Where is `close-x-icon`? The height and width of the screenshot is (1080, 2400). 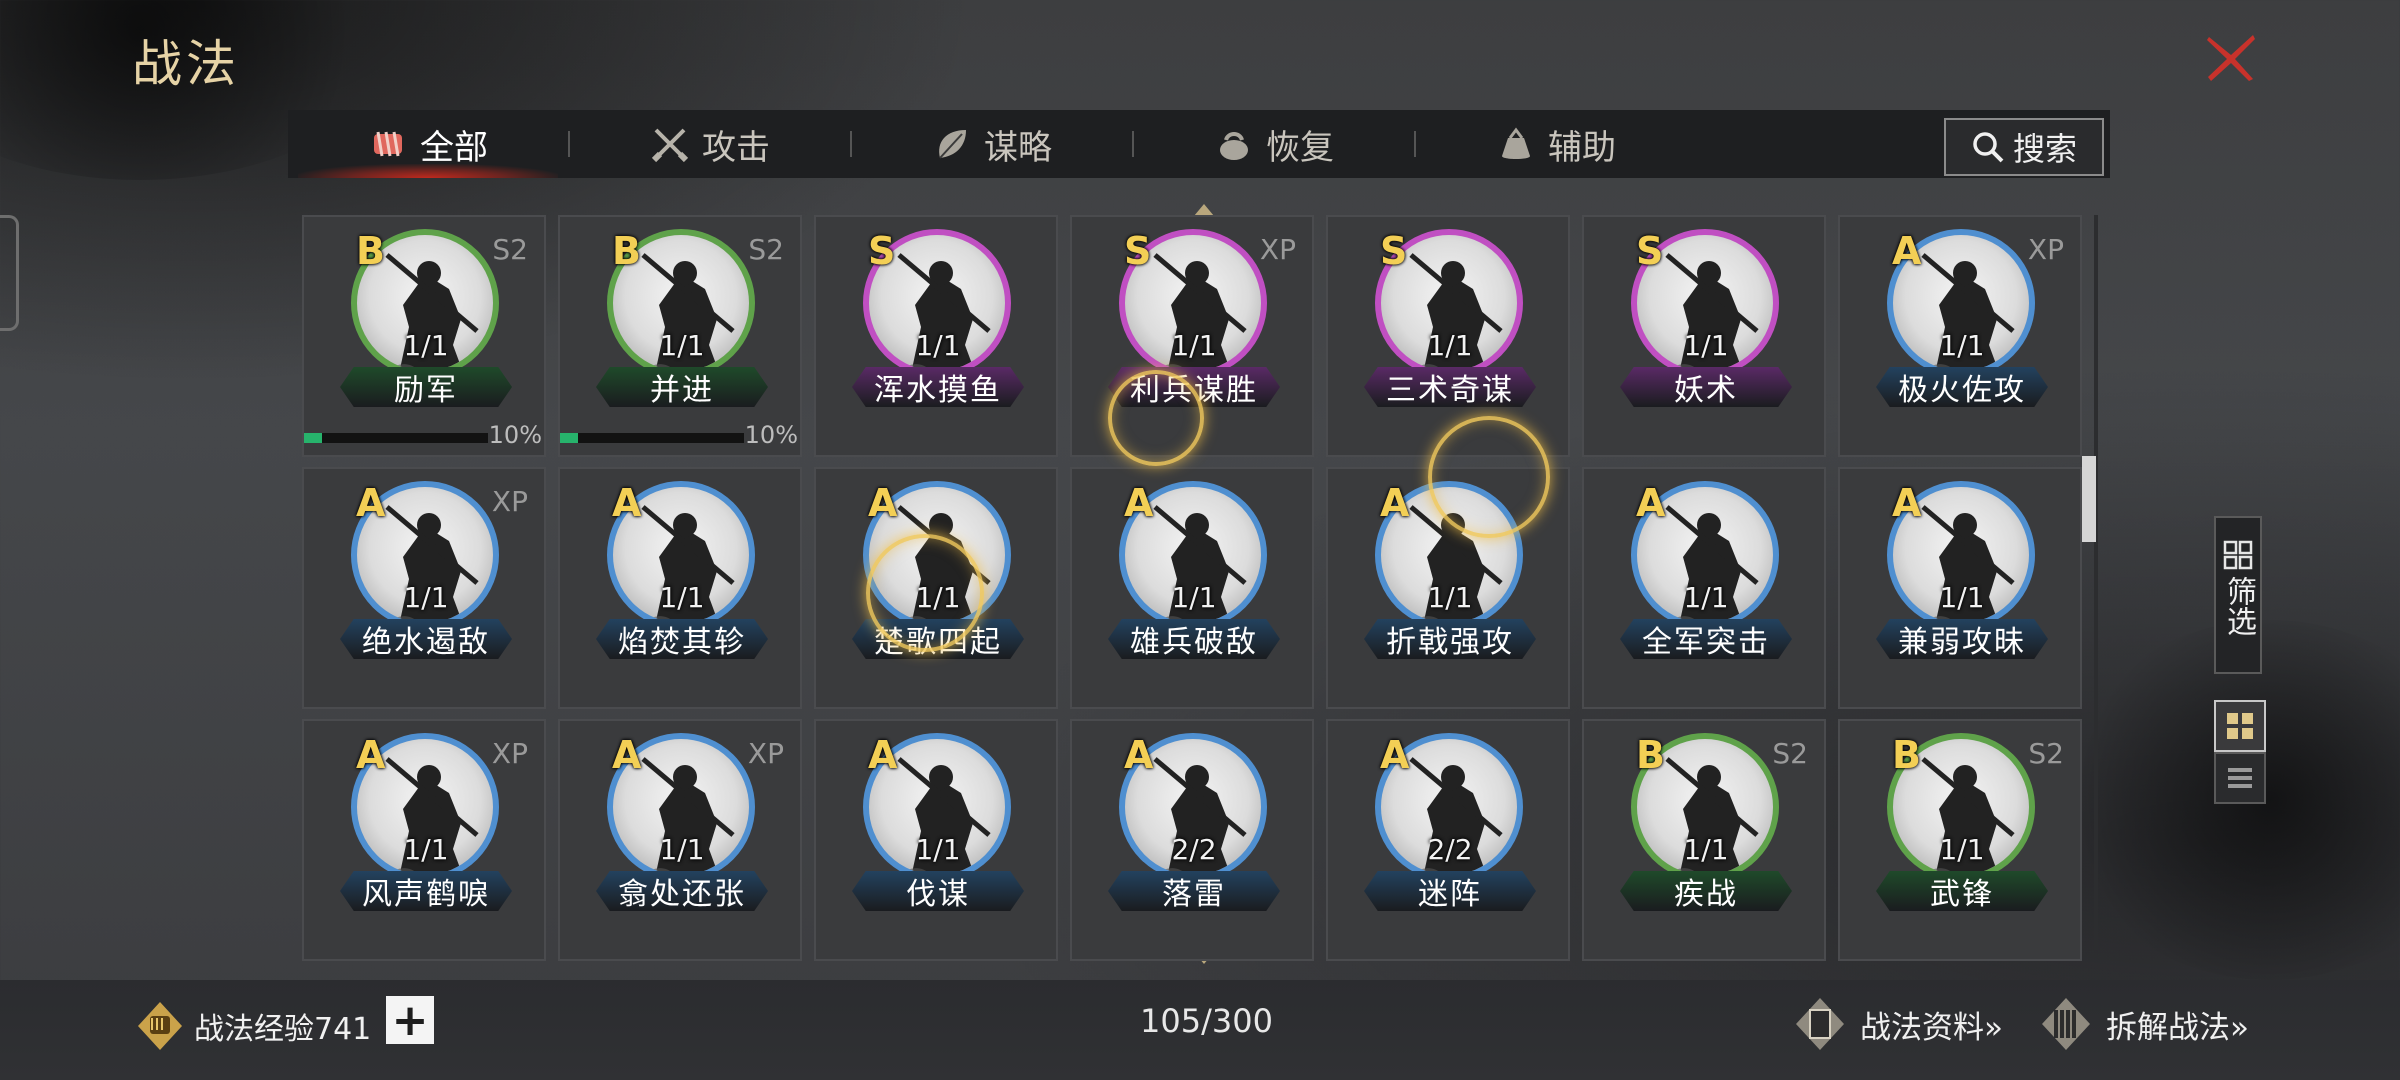
close-x-icon is located at coordinates (2231, 58).